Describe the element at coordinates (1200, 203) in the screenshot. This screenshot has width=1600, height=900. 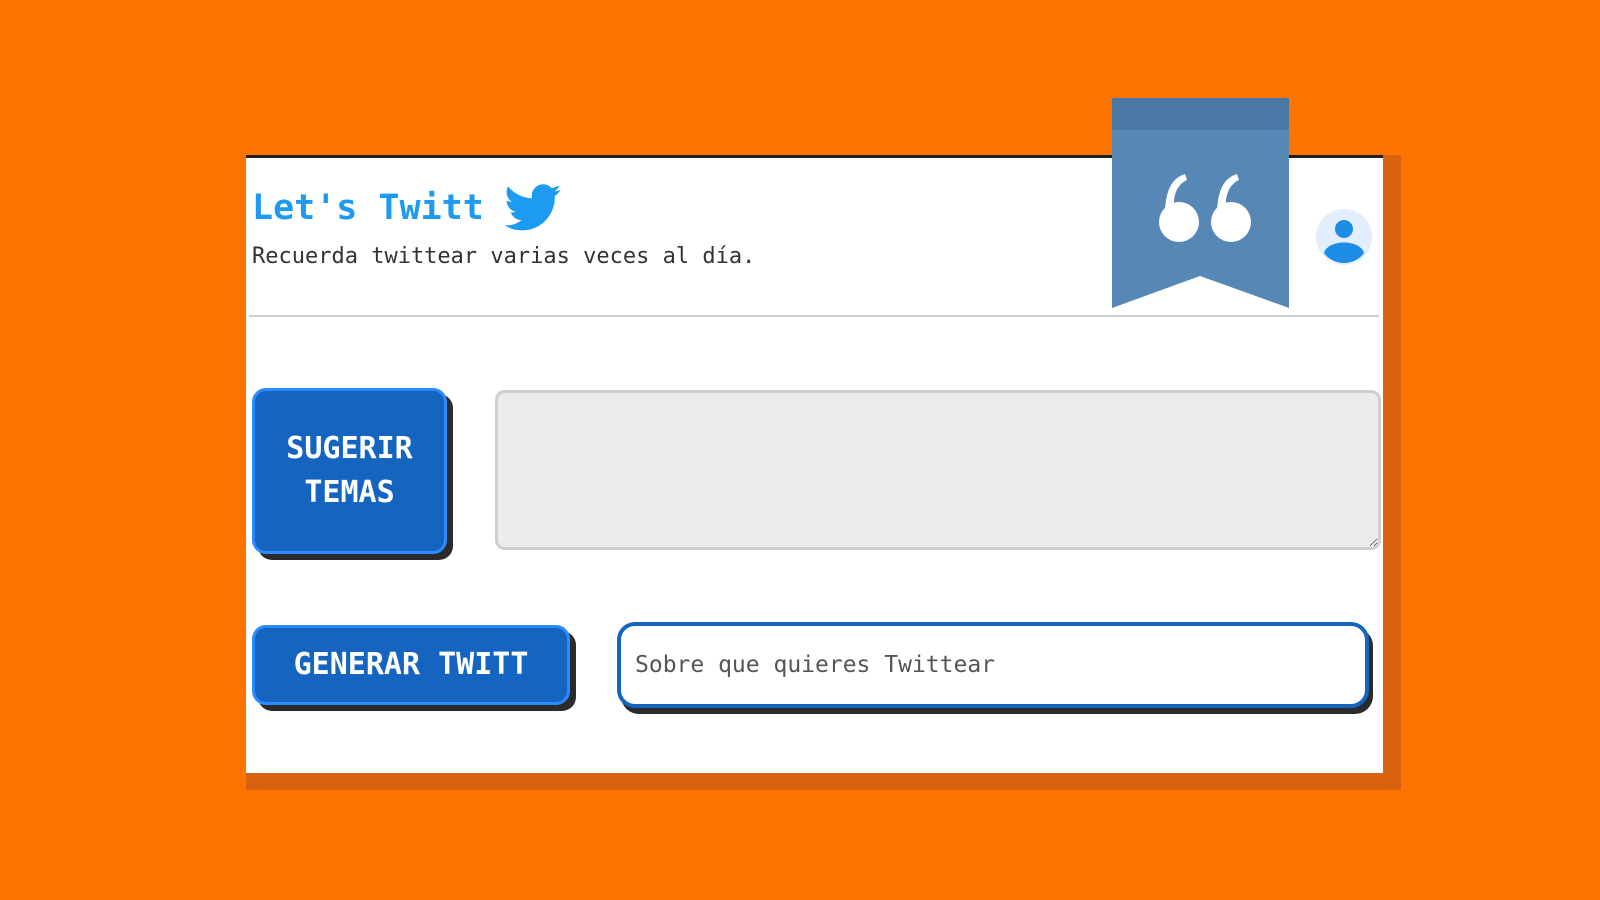
I see `quote-bookmark-icon` at that location.